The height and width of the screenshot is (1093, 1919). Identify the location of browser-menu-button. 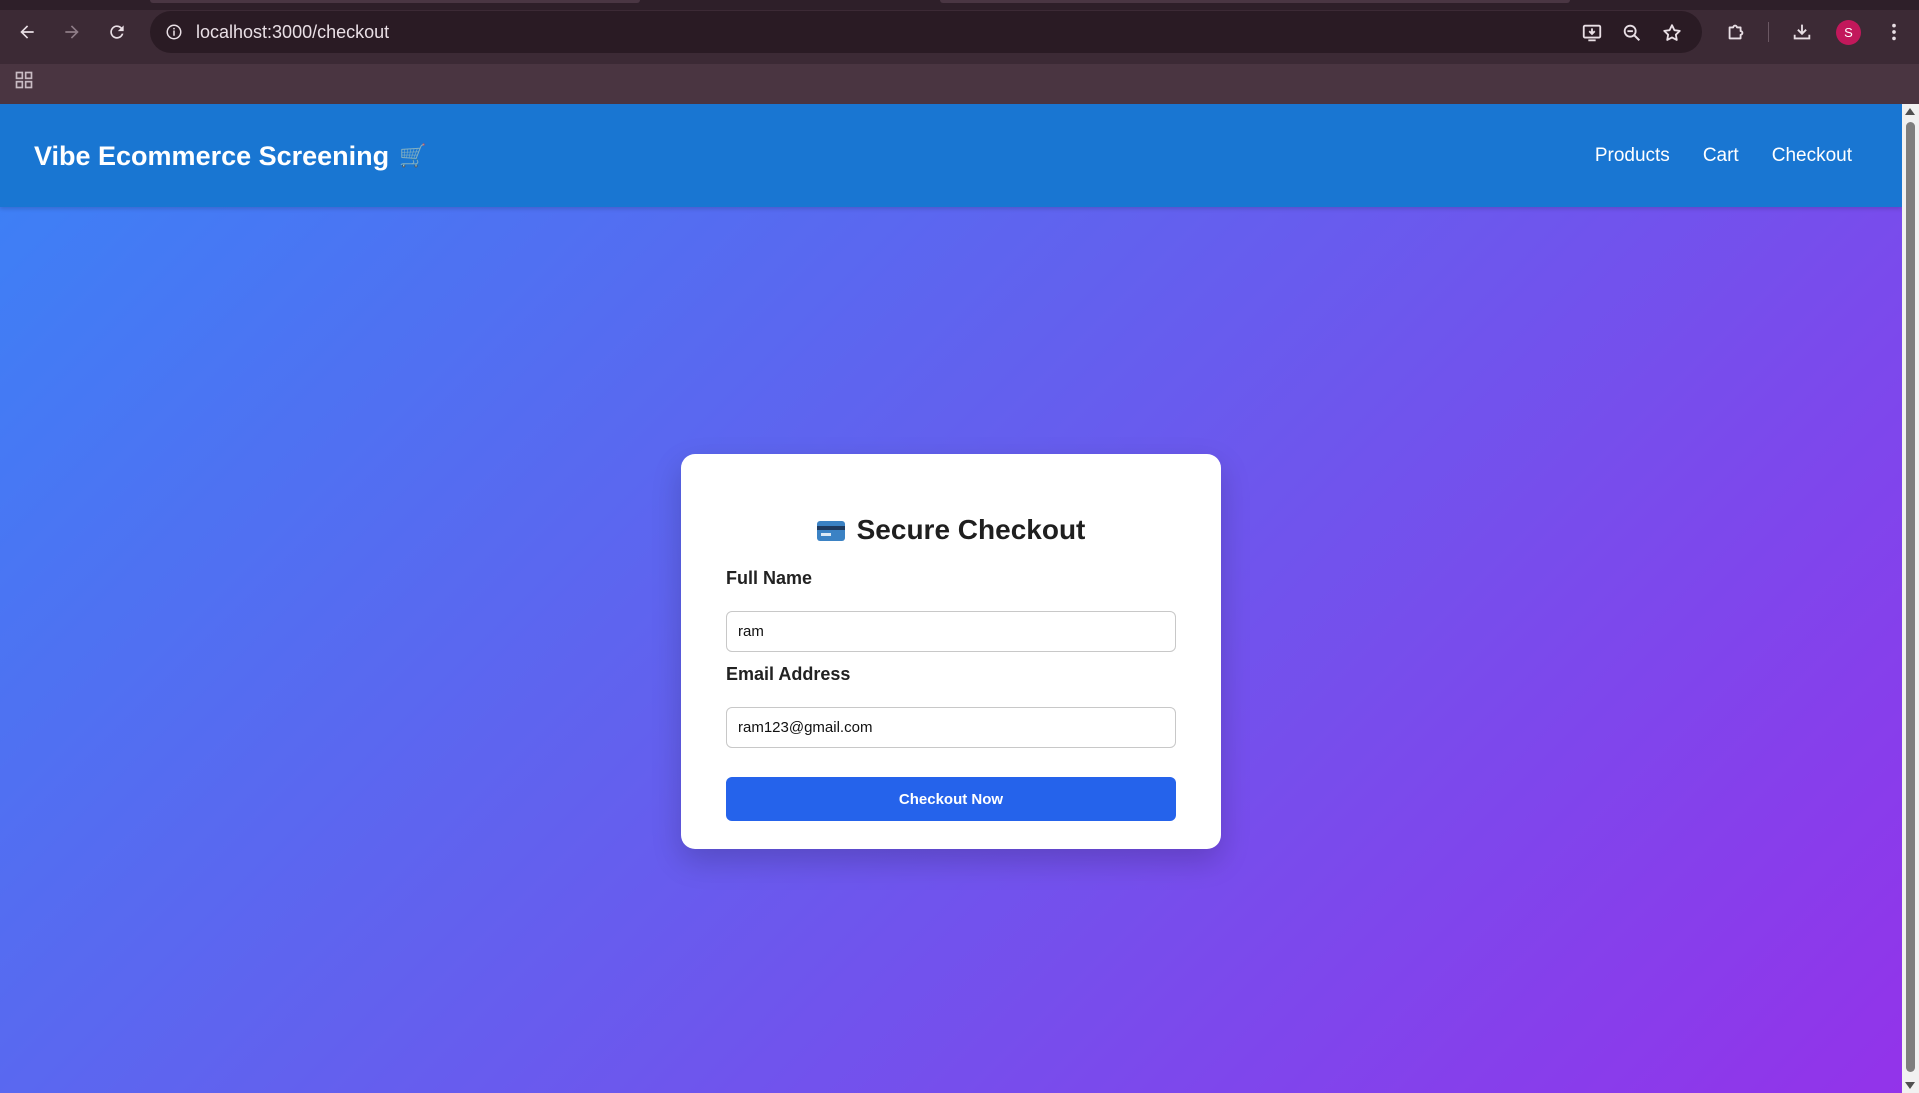
(1894, 32).